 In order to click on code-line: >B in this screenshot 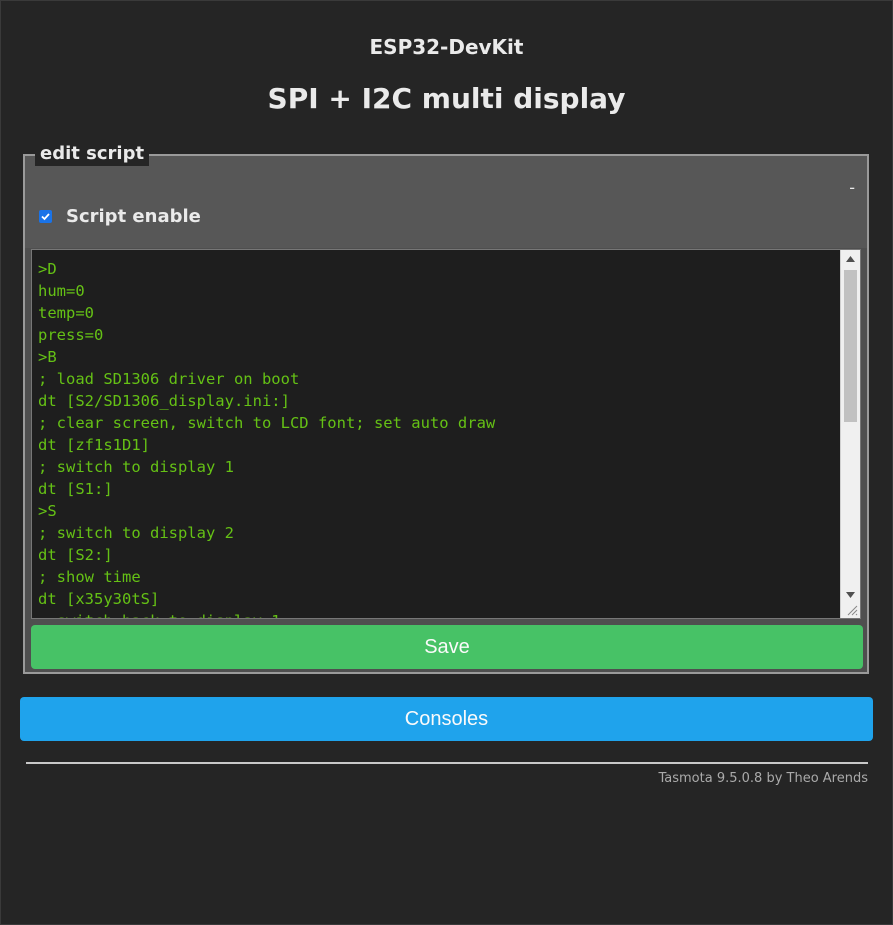, I will do `click(266, 357)`.